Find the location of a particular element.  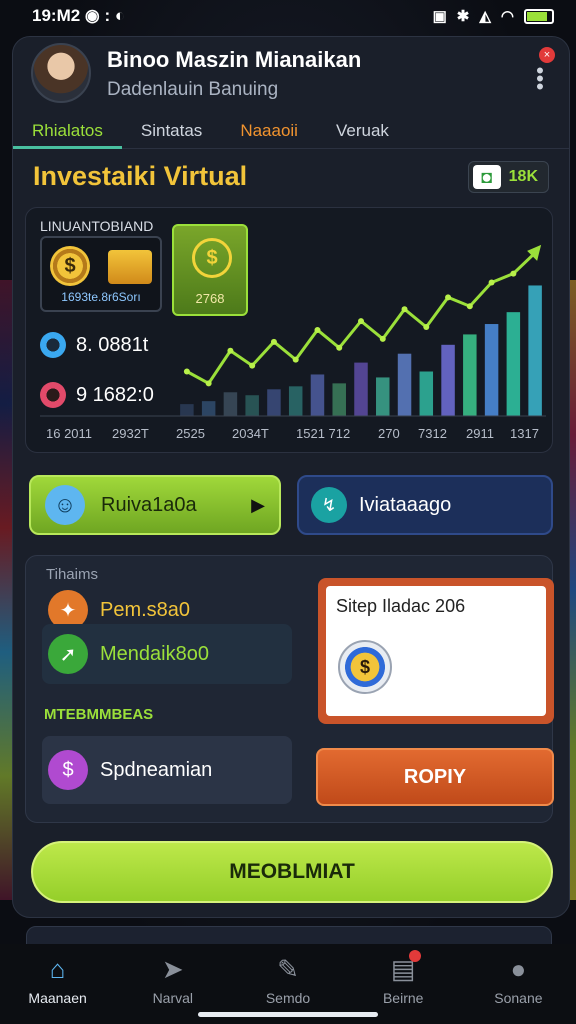

promo-card-inner: Sitep Iladac 206 $ is located at coordinates (436, 651).